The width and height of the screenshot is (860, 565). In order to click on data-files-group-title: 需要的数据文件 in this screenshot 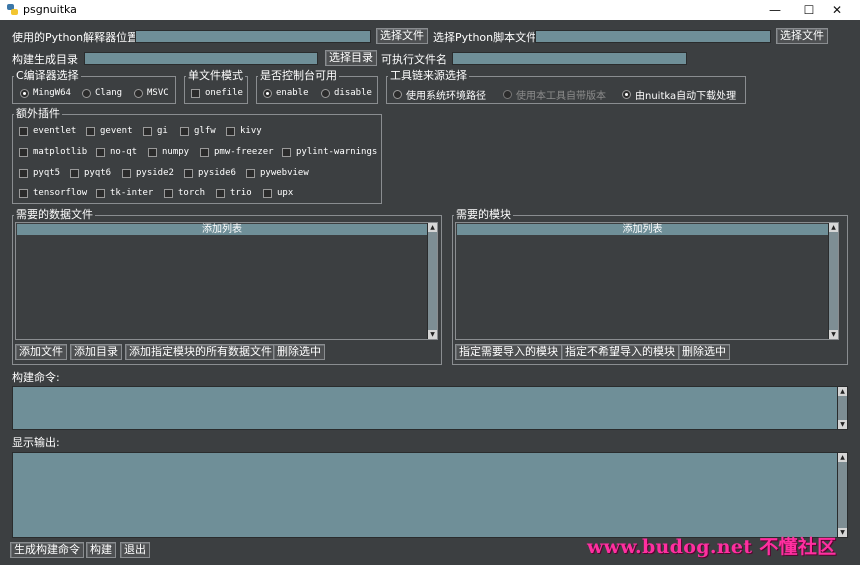, I will do `click(54, 214)`.